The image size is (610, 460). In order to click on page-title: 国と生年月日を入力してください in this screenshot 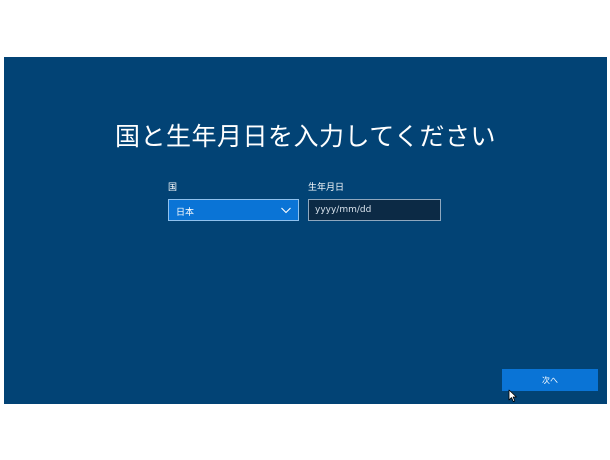, I will do `click(305, 136)`.